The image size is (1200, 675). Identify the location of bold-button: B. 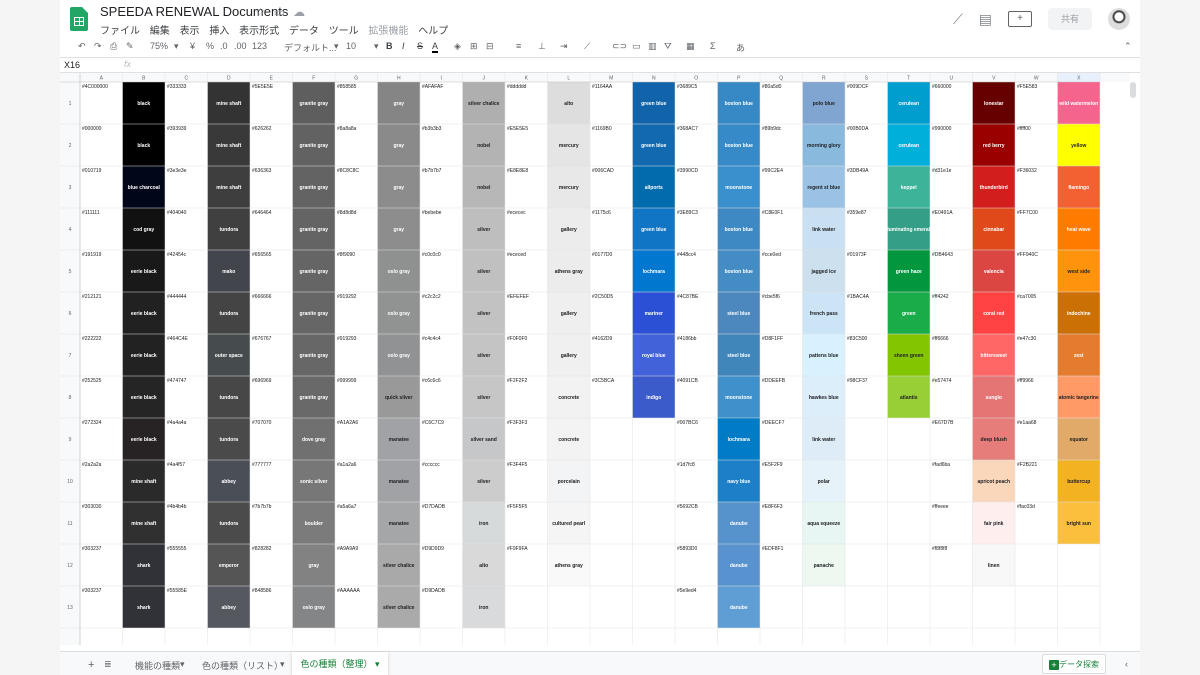
(389, 46).